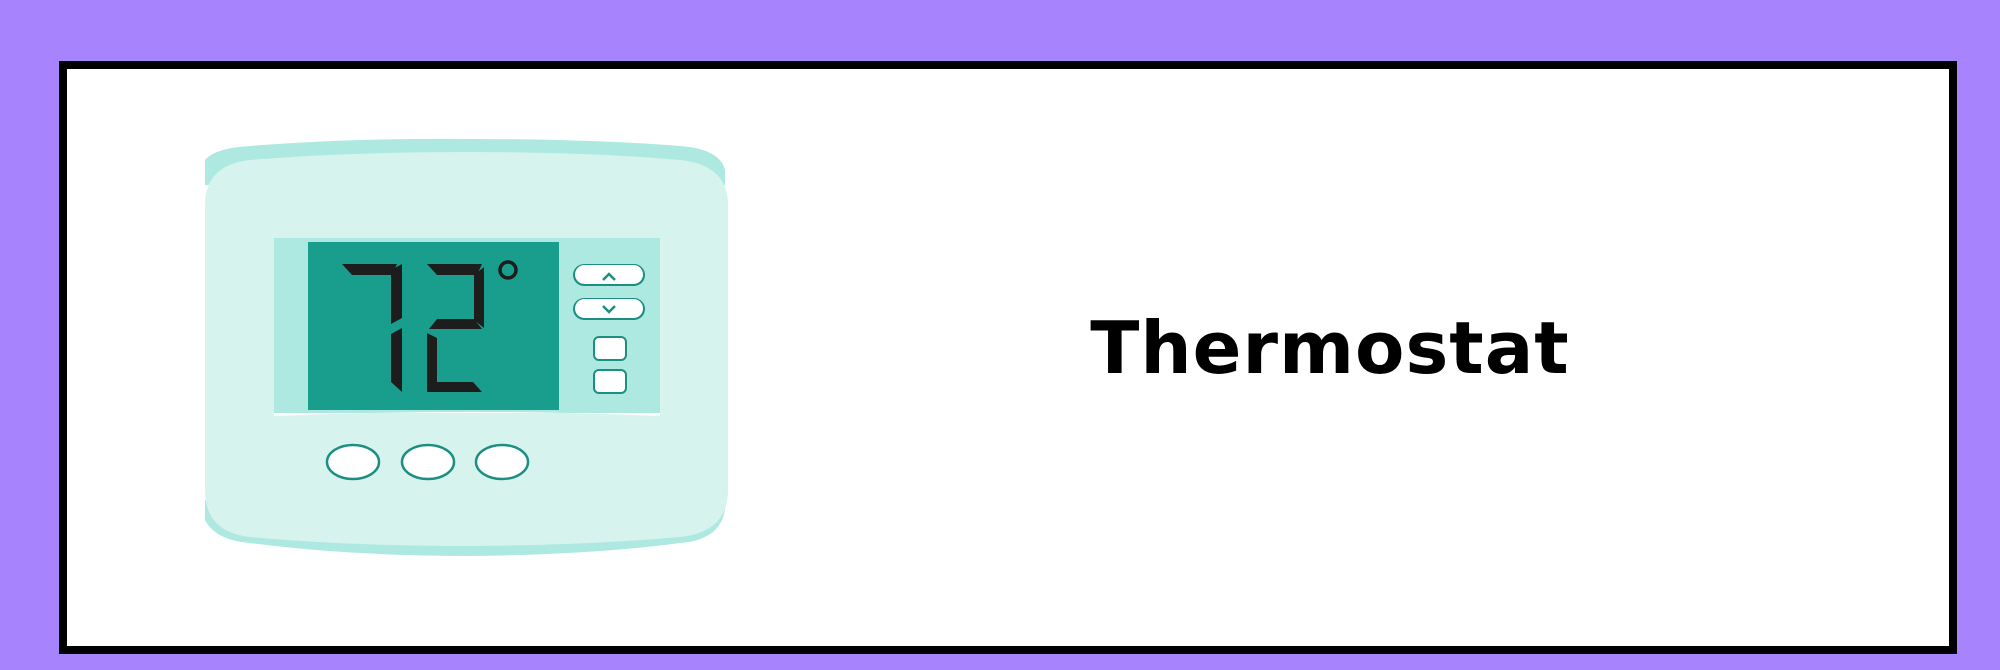 Image resolution: width=2000 pixels, height=670 pixels. What do you see at coordinates (609, 309) in the screenshot?
I see `down-button` at bounding box center [609, 309].